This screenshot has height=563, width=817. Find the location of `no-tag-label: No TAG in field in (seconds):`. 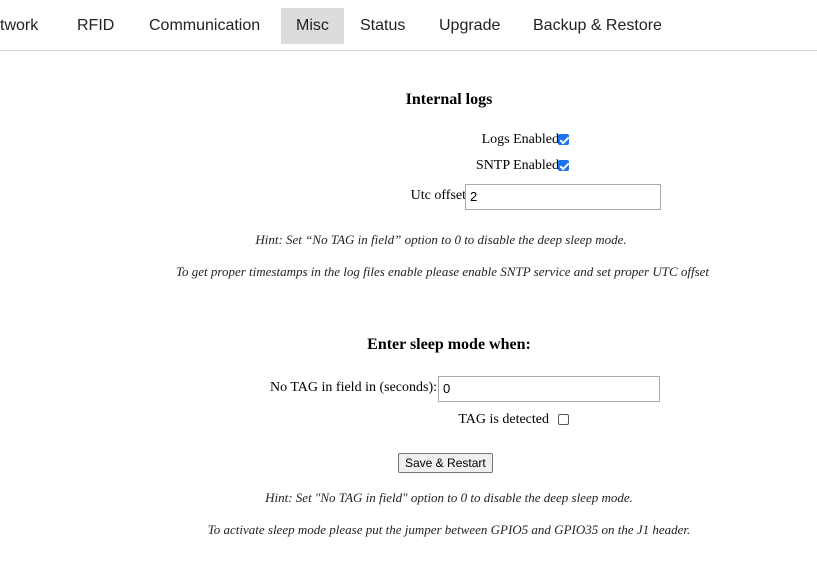

no-tag-label: No TAG in field in (seconds): is located at coordinates (353, 387).